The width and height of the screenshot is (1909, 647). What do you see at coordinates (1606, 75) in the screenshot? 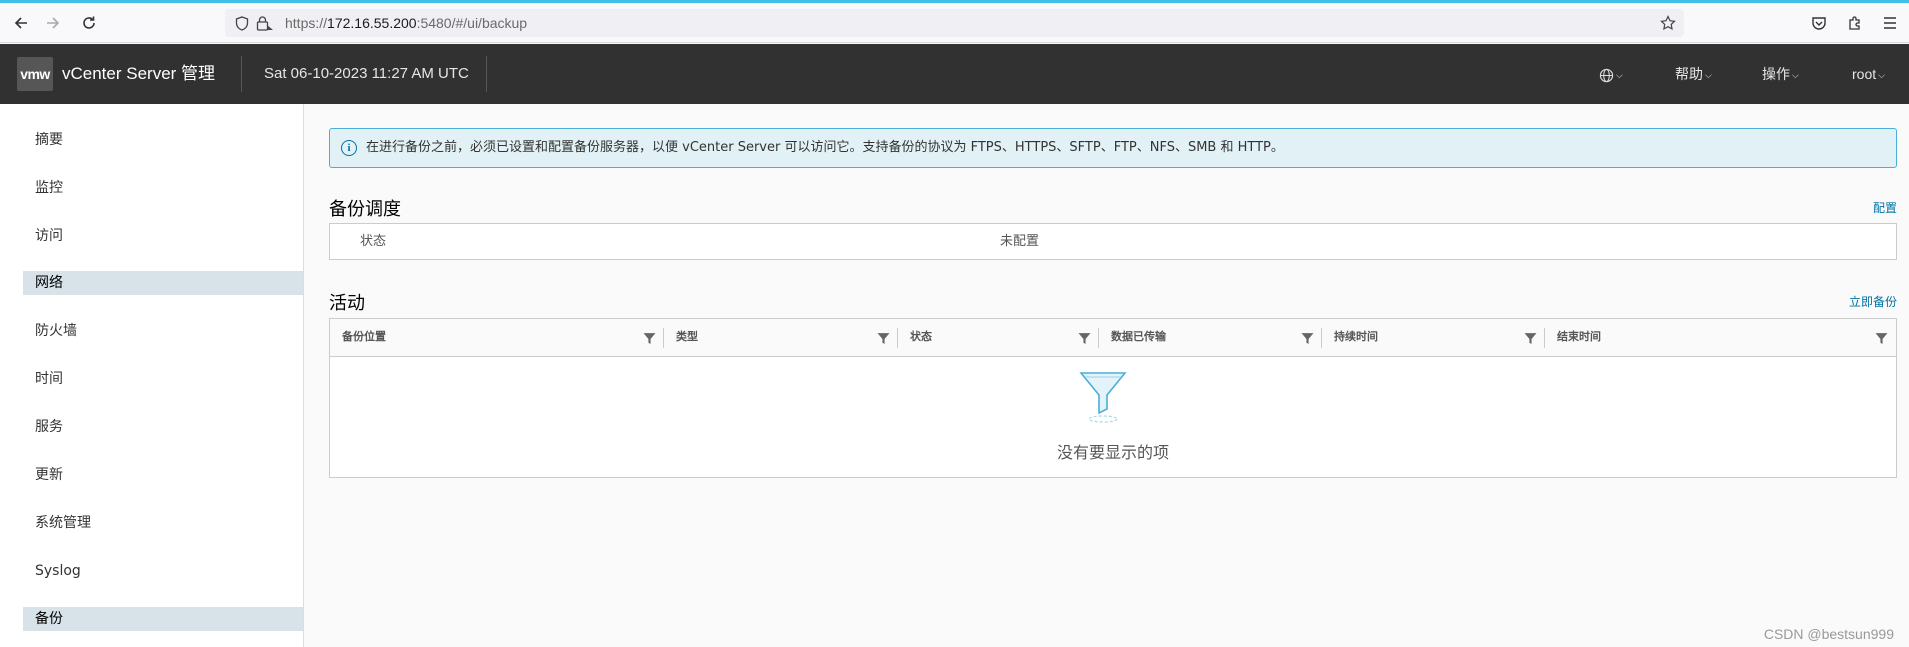
I see `globe-icon` at bounding box center [1606, 75].